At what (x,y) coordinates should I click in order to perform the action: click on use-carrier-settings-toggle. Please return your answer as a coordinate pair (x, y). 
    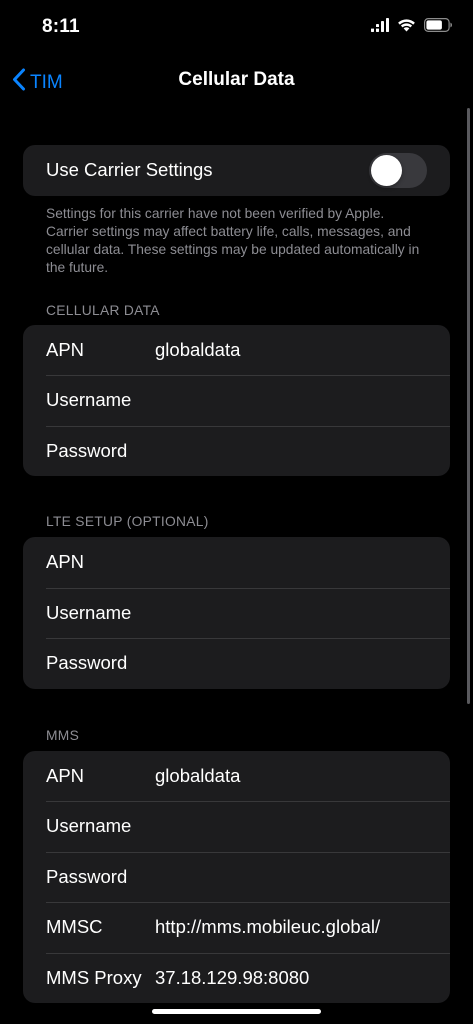
    Looking at the image, I should click on (398, 170).